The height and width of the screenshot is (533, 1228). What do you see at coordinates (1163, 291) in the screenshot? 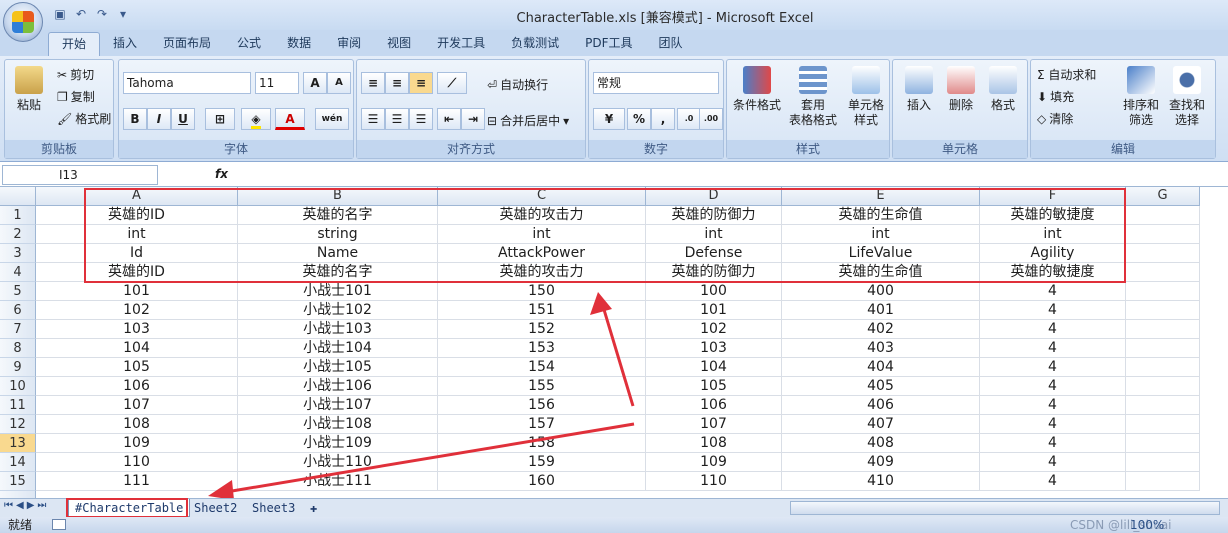
I see `cell-g5` at bounding box center [1163, 291].